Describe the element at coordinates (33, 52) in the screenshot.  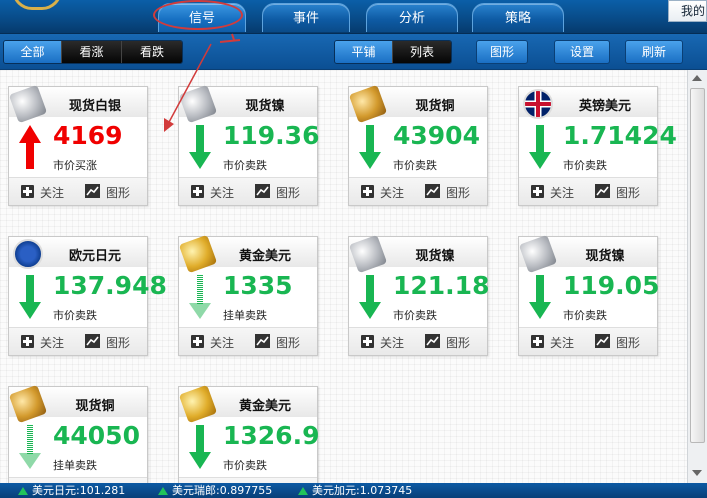
I see `filter-all-button: 全部` at that location.